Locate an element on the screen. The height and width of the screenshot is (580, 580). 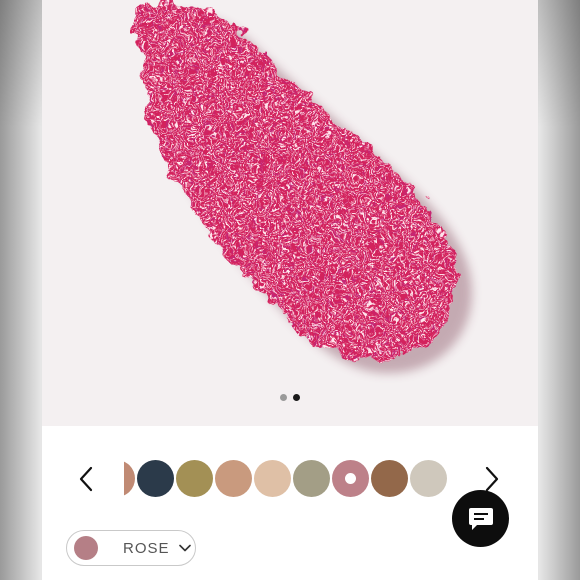
chat-button is located at coordinates (480, 518).